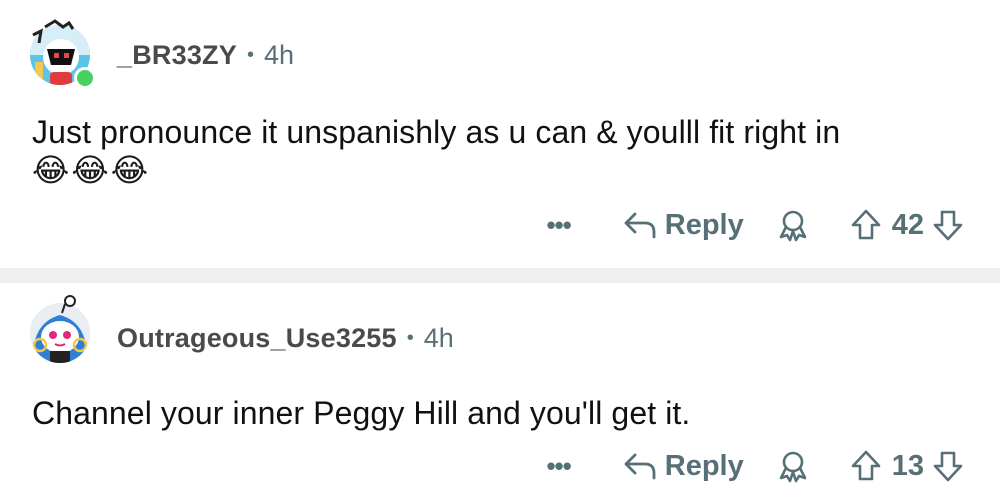 Image resolution: width=1000 pixels, height=503 pixels. What do you see at coordinates (500, 275) in the screenshot?
I see `comment-divider` at bounding box center [500, 275].